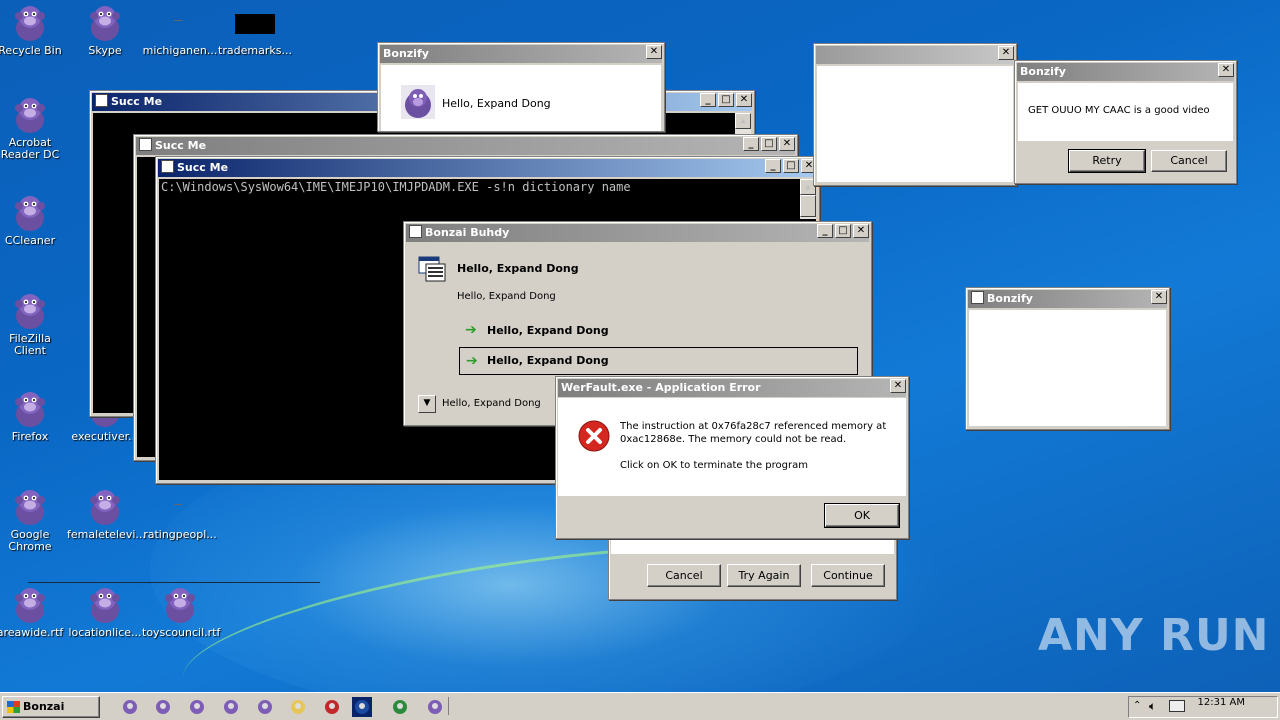 Image resolution: width=1280 pixels, height=720 pixels. I want to click on try-again-button: Try Again, so click(764, 575).